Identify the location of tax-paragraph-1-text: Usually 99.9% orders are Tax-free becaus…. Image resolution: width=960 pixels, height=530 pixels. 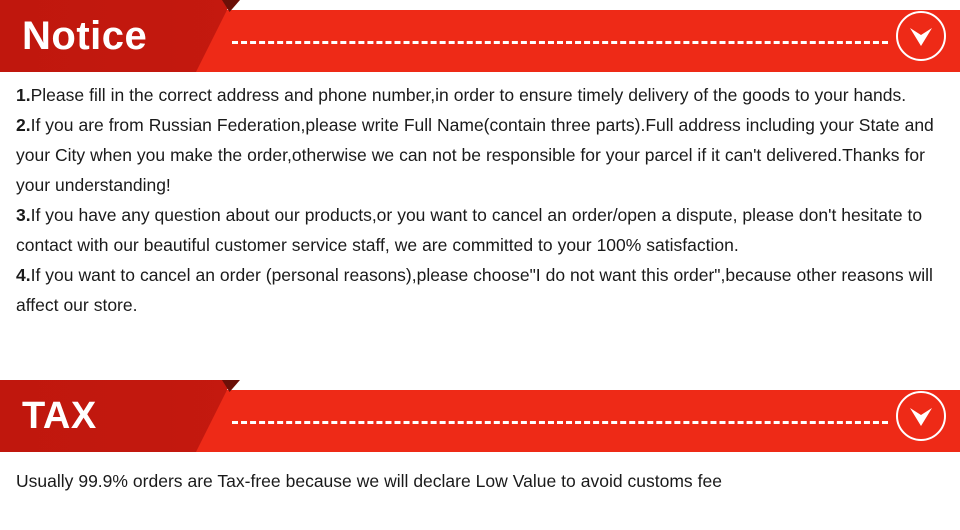
(369, 481).